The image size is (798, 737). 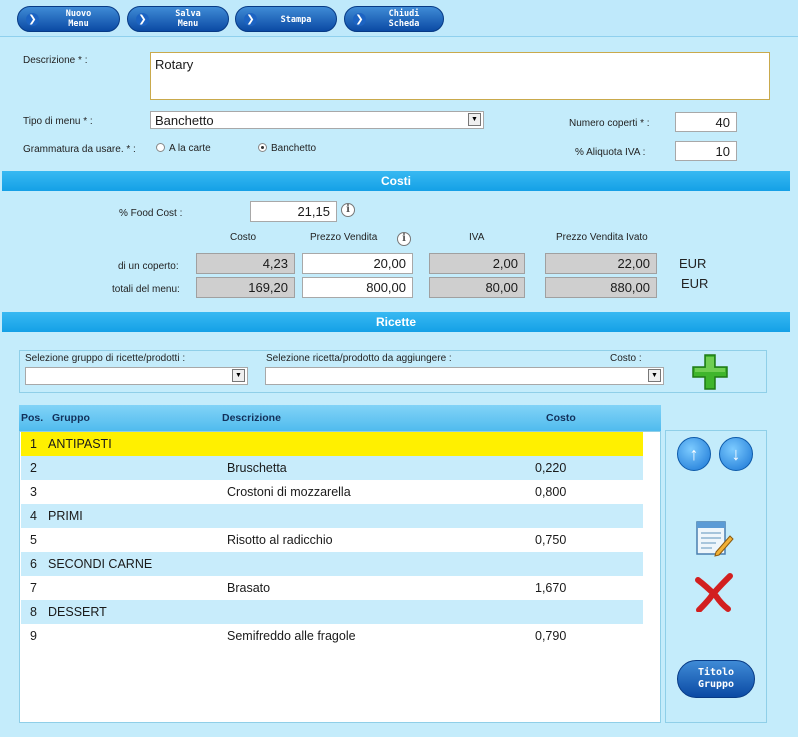 What do you see at coordinates (294, 148) in the screenshot?
I see `radio-banchetto-label: Banchetto` at bounding box center [294, 148].